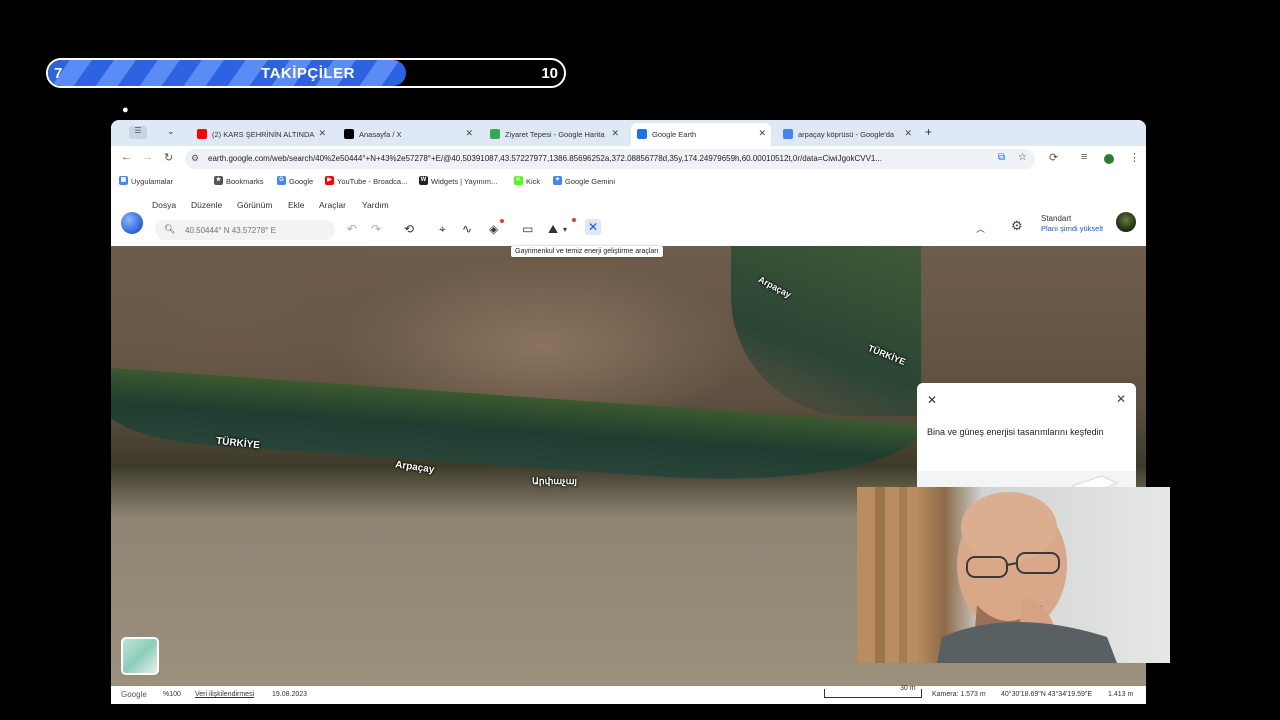 The height and width of the screenshot is (720, 1280). What do you see at coordinates (495, 134) in the screenshot?
I see `maps-icon` at bounding box center [495, 134].